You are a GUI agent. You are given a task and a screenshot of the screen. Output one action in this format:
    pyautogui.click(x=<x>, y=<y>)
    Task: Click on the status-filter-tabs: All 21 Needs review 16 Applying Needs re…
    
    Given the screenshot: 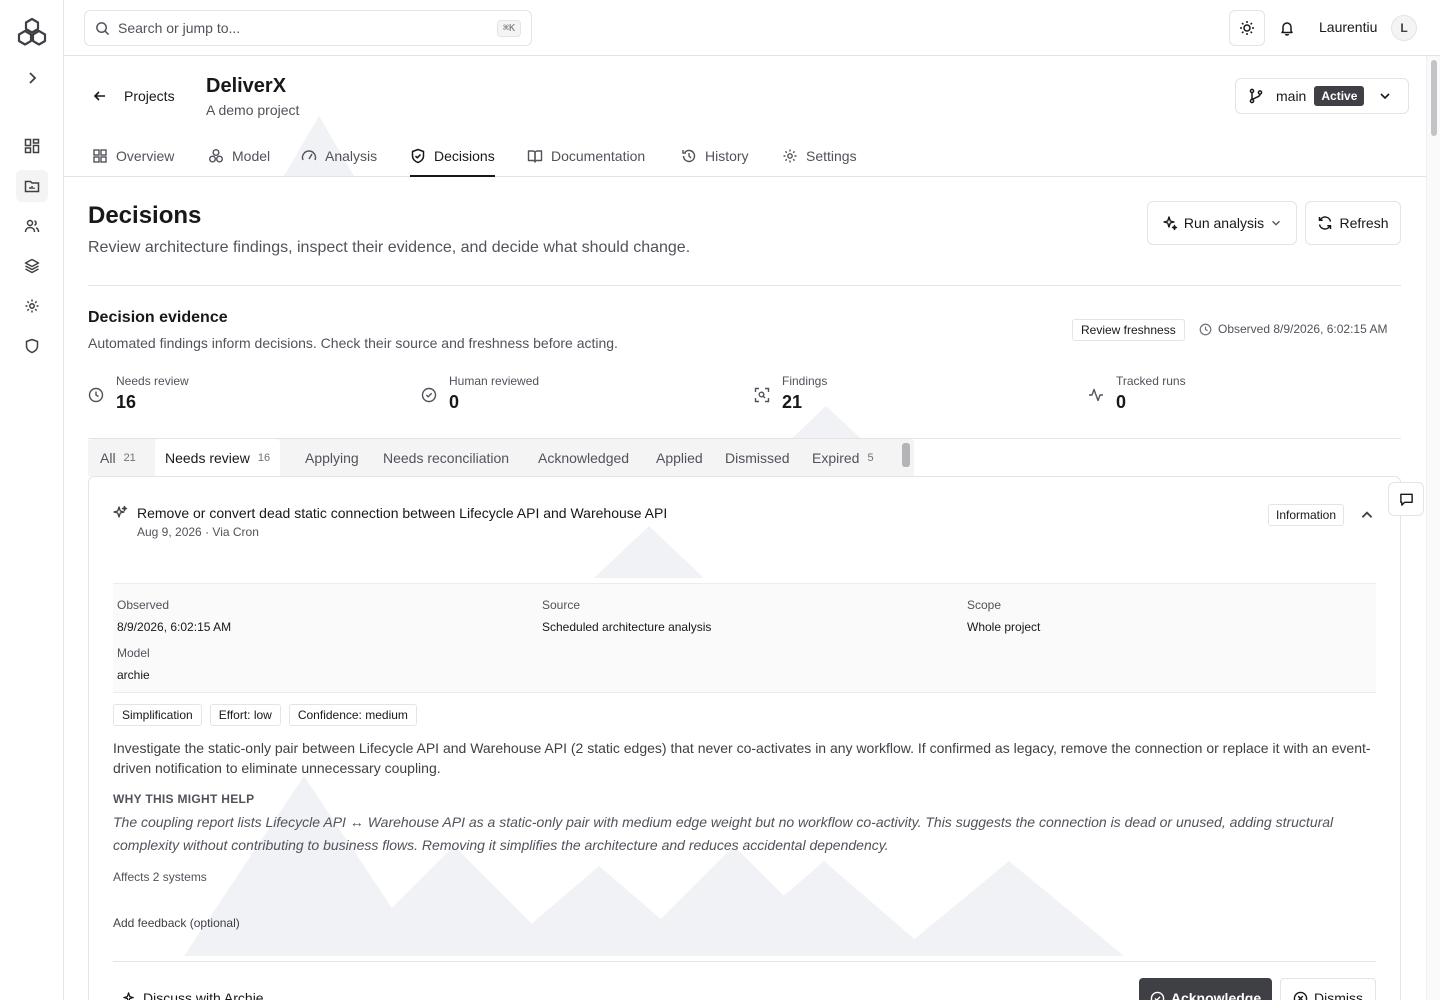 What is the action you would take?
    pyautogui.click(x=744, y=457)
    